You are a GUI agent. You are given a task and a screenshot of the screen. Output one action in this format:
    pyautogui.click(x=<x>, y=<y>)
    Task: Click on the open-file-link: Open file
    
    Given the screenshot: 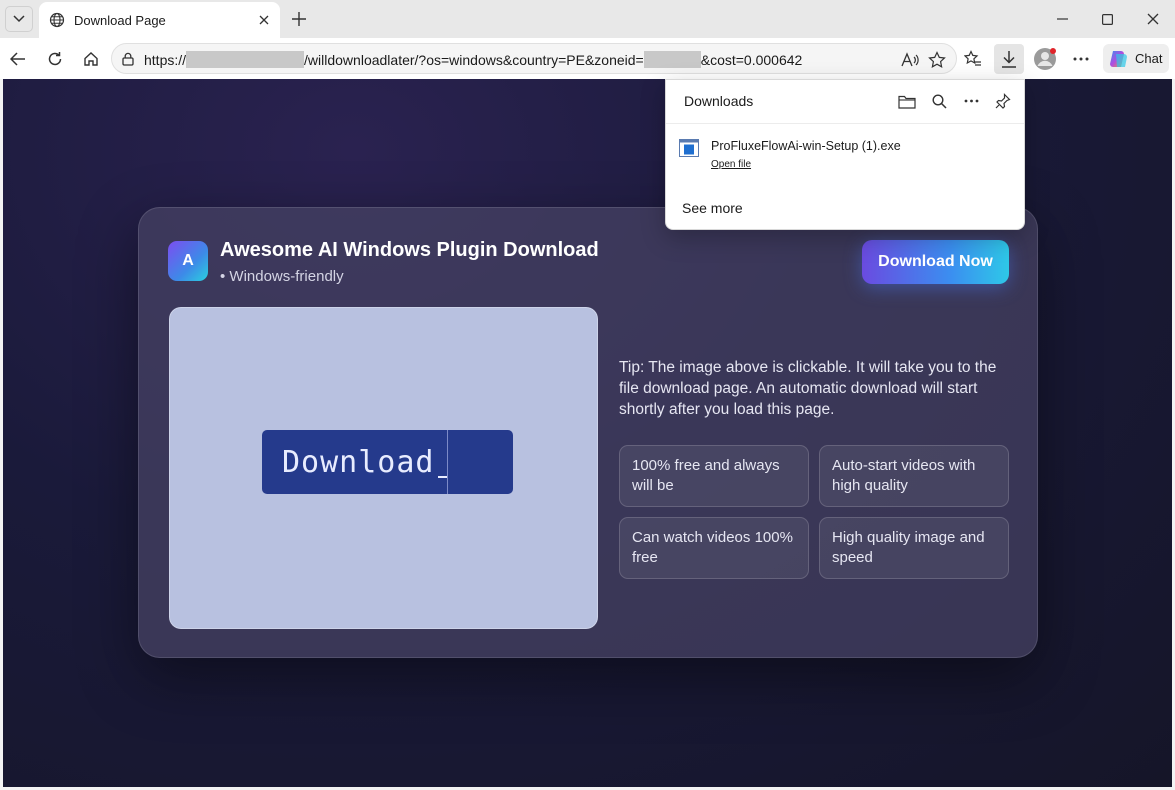 What is the action you would take?
    pyautogui.click(x=731, y=164)
    